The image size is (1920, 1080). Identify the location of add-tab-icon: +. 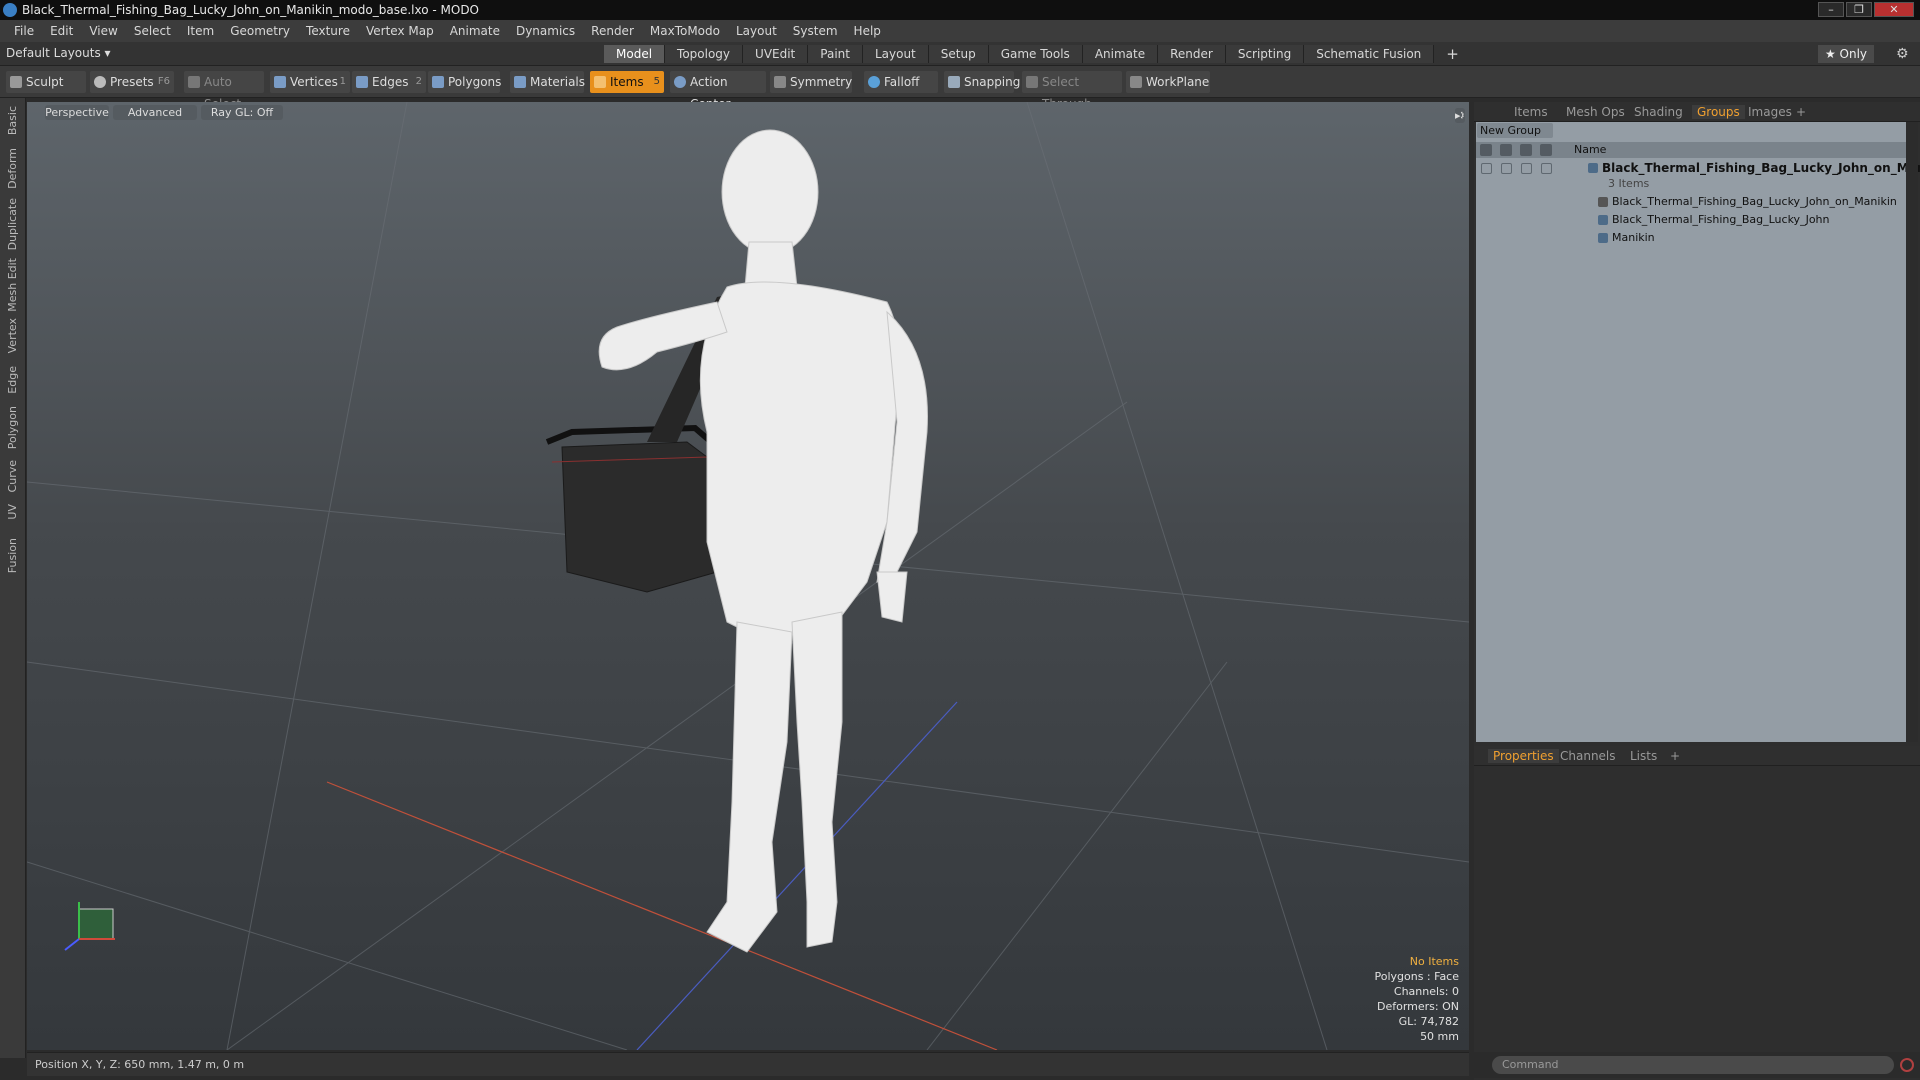
(1452, 54).